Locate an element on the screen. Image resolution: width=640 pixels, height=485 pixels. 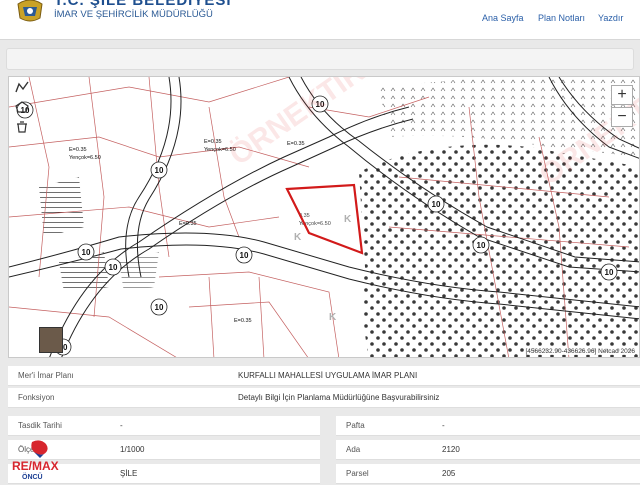
remax-logo: RE/MAX ÖNCÜ is located at coordinates (45, 460).